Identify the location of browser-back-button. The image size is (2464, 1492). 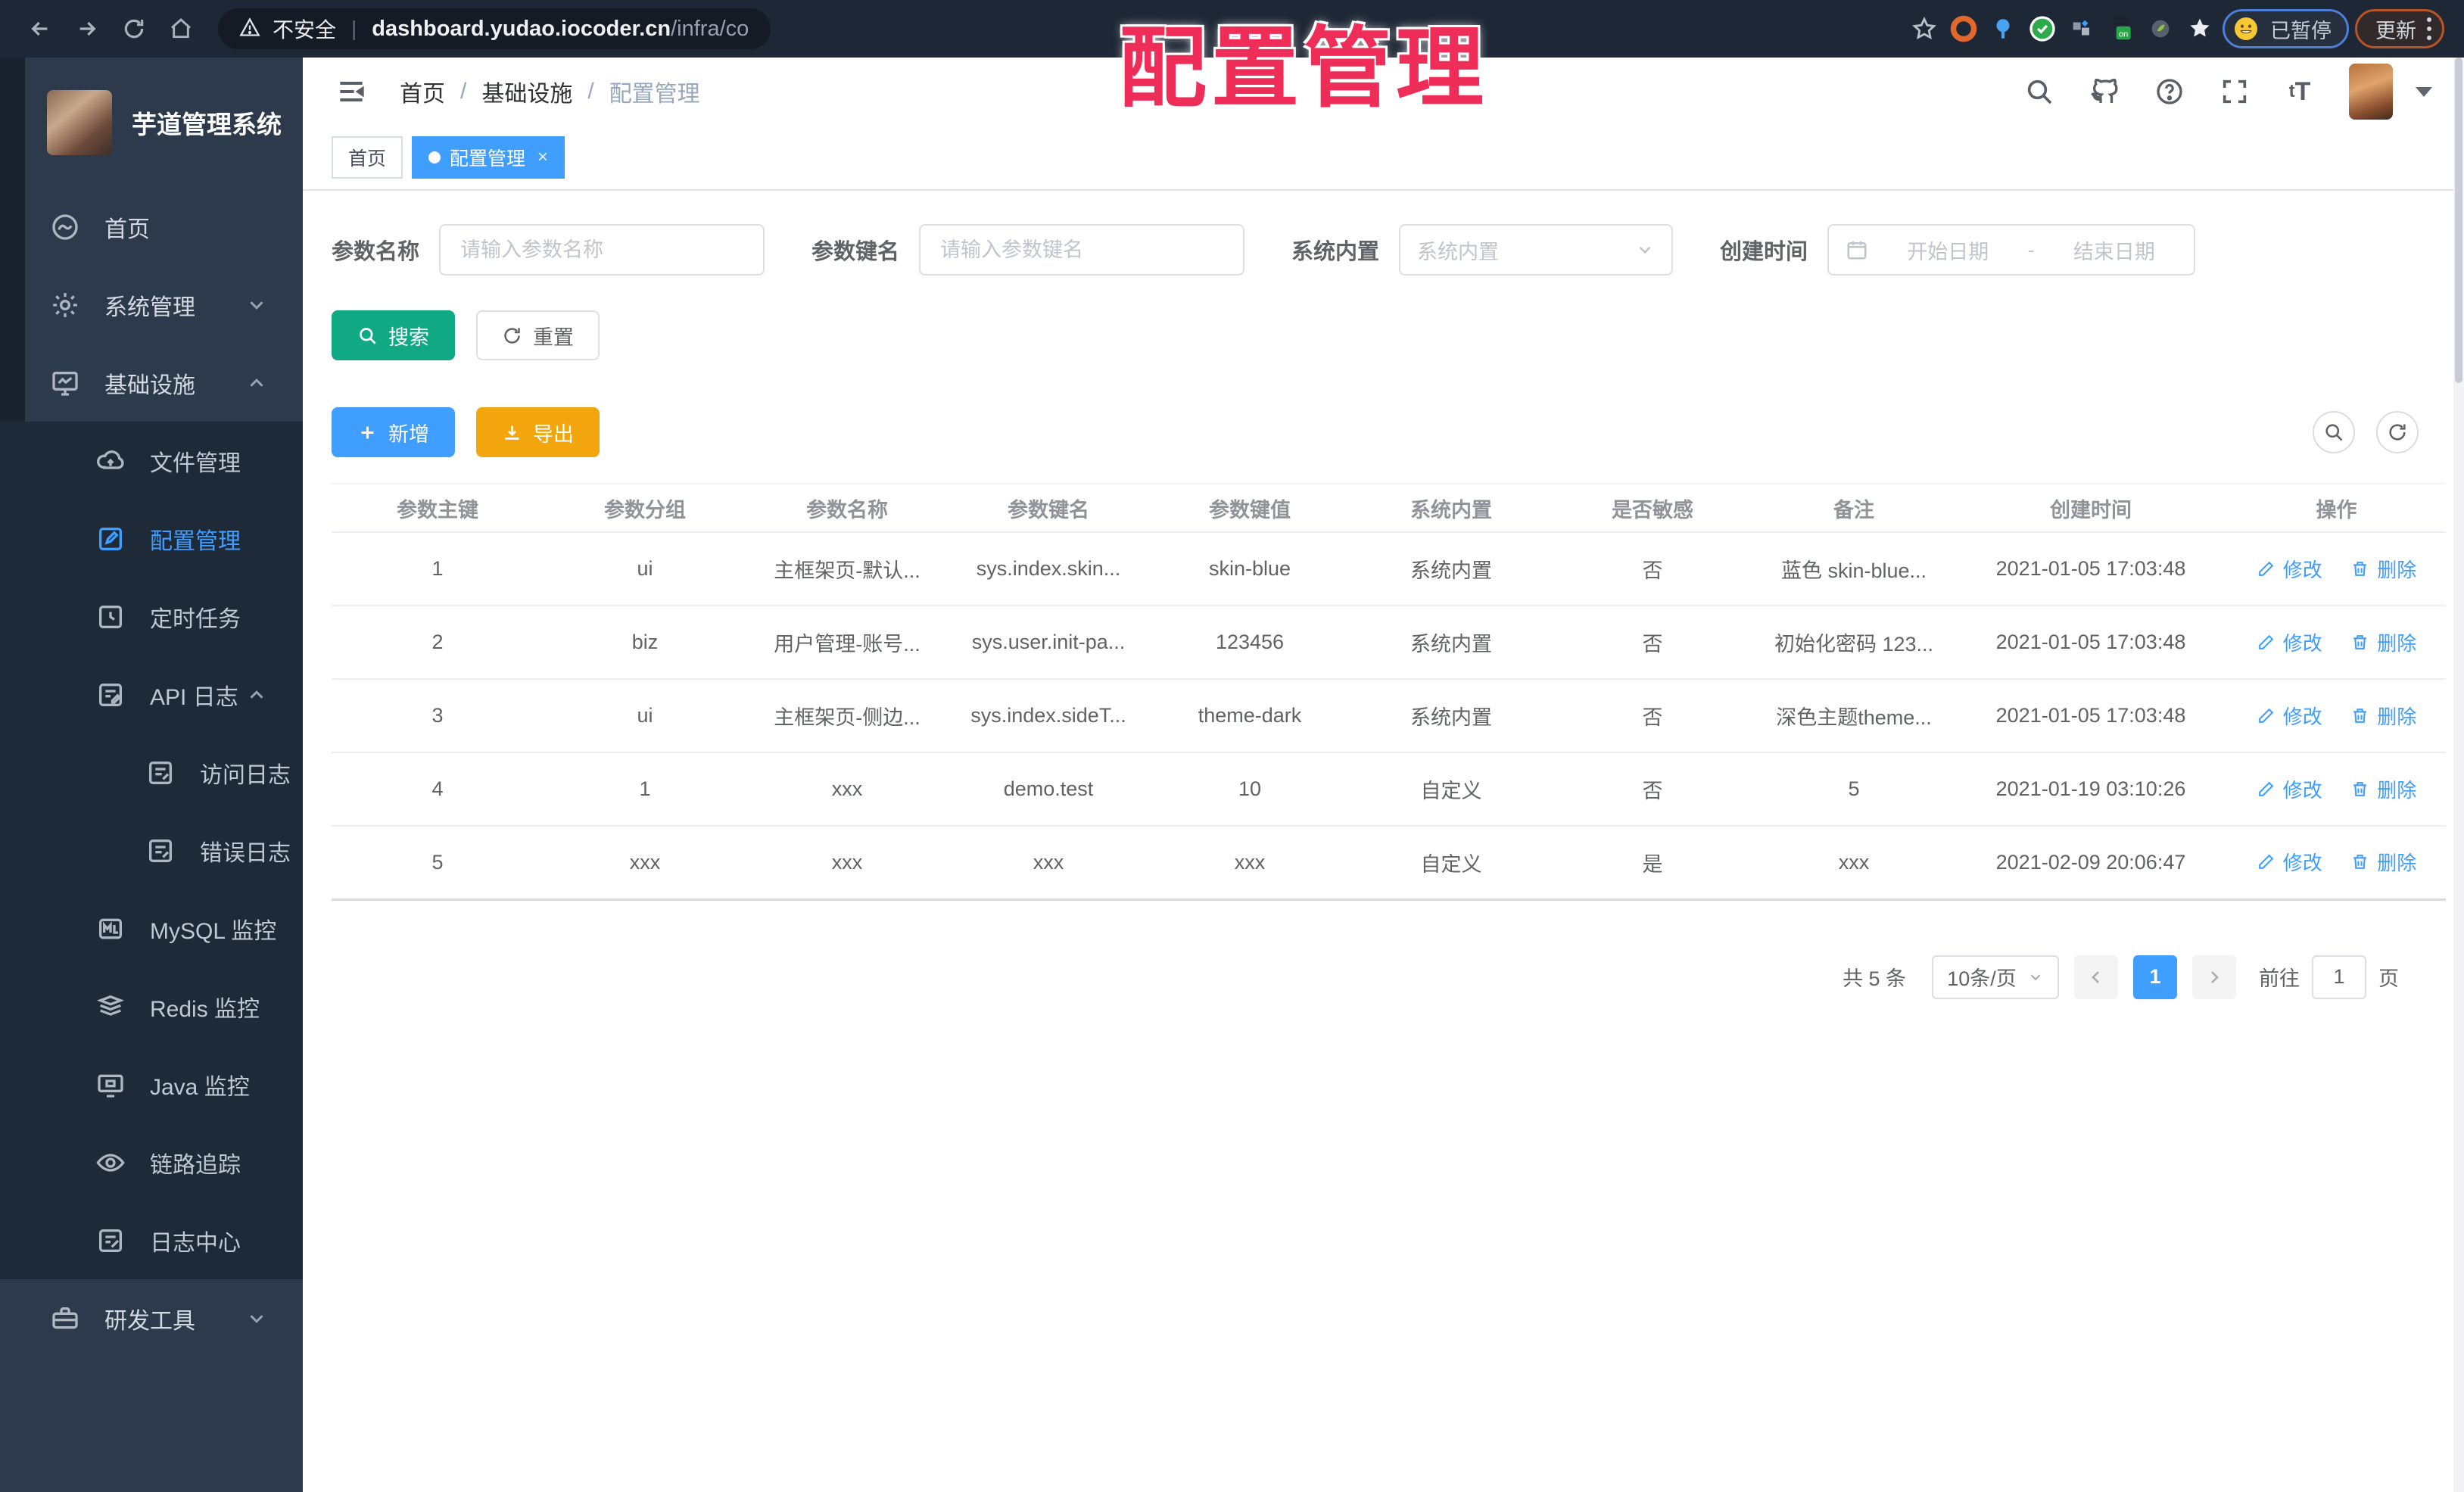
(40, 28).